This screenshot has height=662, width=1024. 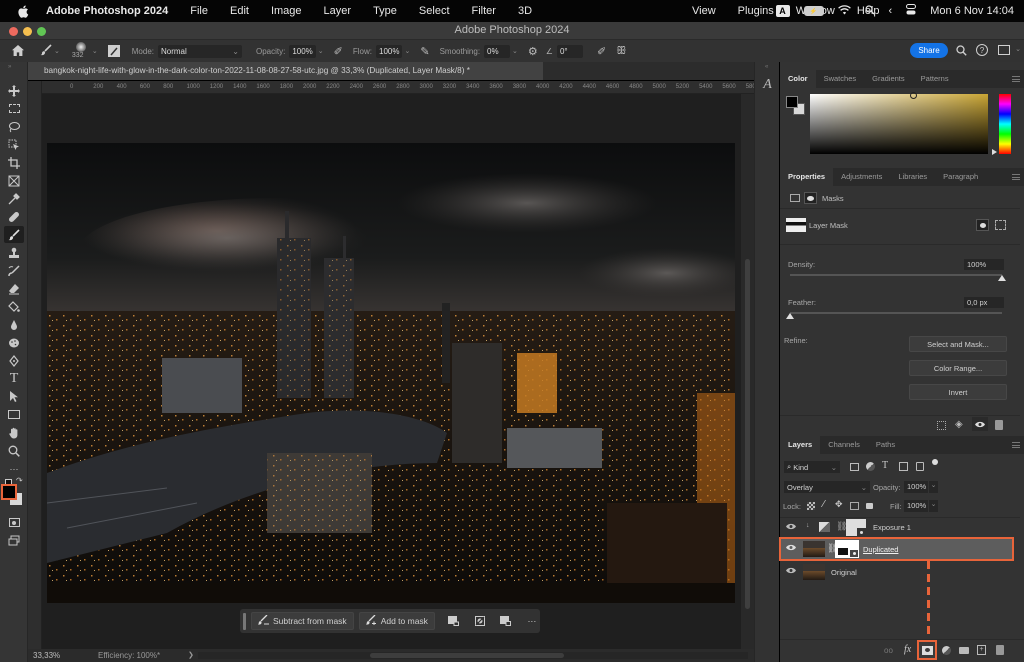 I want to click on invert-button: Invert, so click(x=958, y=392).